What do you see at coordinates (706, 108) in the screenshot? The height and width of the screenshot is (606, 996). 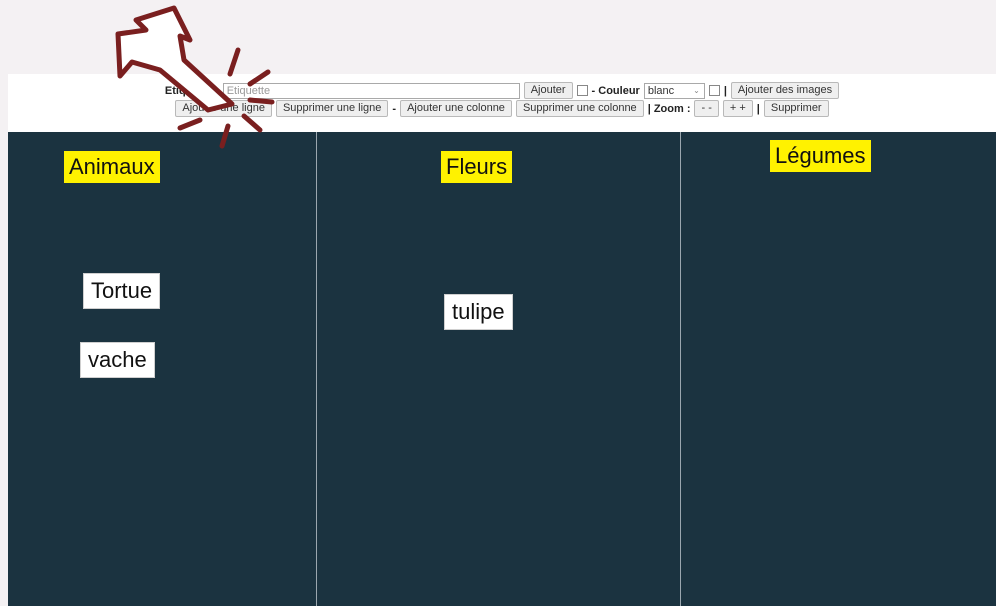 I see `zoom-out-button: - -` at bounding box center [706, 108].